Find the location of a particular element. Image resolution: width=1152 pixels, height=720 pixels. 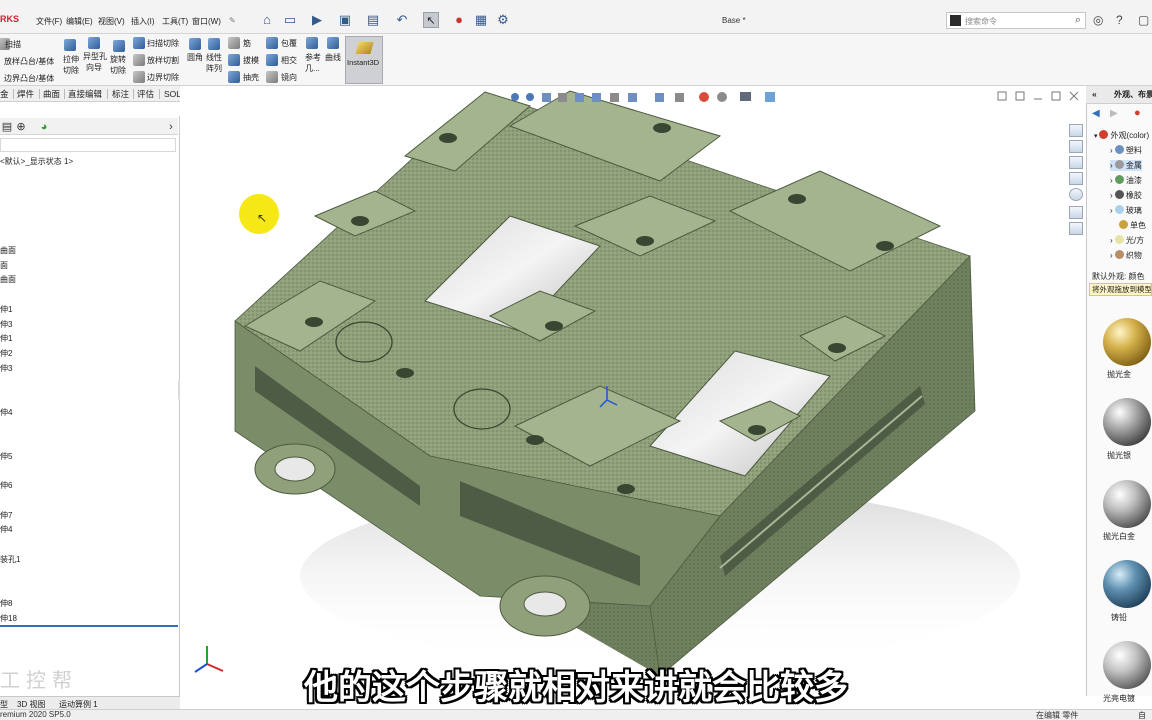

new-file-icon: ▭ is located at coordinates (290, 20).